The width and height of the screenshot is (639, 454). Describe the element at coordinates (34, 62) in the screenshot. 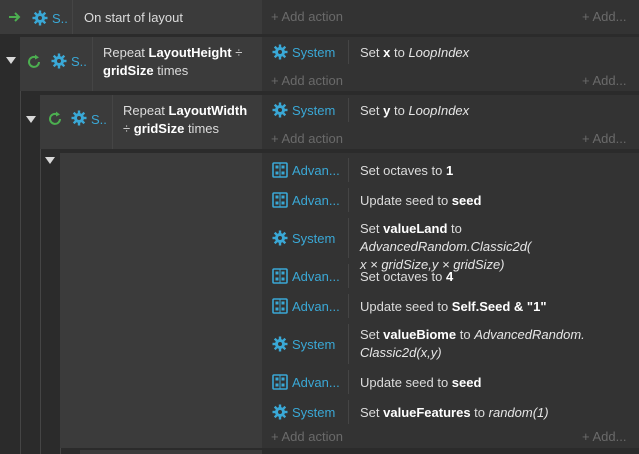

I see `loop-icon` at that location.